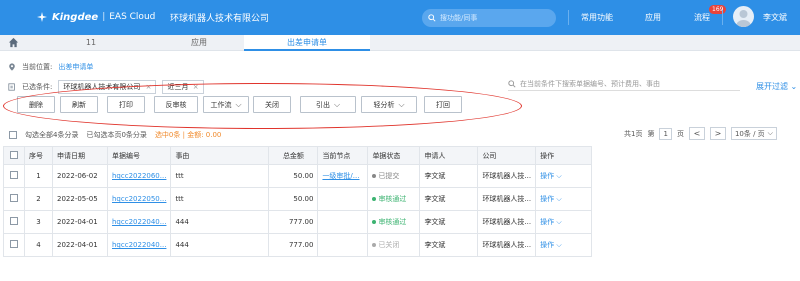 The width and height of the screenshot is (800, 281). I want to click on export-label: 引出, so click(322, 104).